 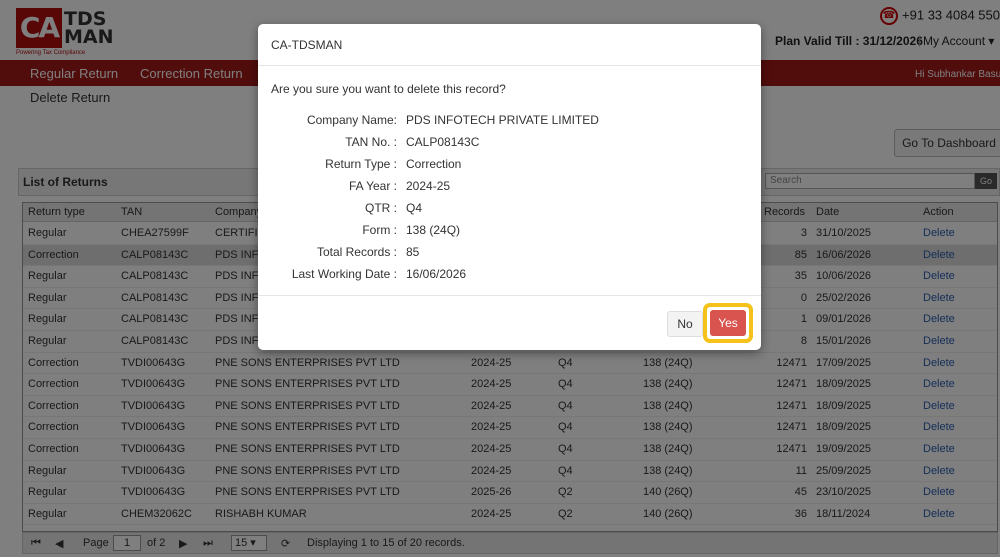 What do you see at coordinates (509, 322) in the screenshot?
I see `dialog-footer: No Yes` at bounding box center [509, 322].